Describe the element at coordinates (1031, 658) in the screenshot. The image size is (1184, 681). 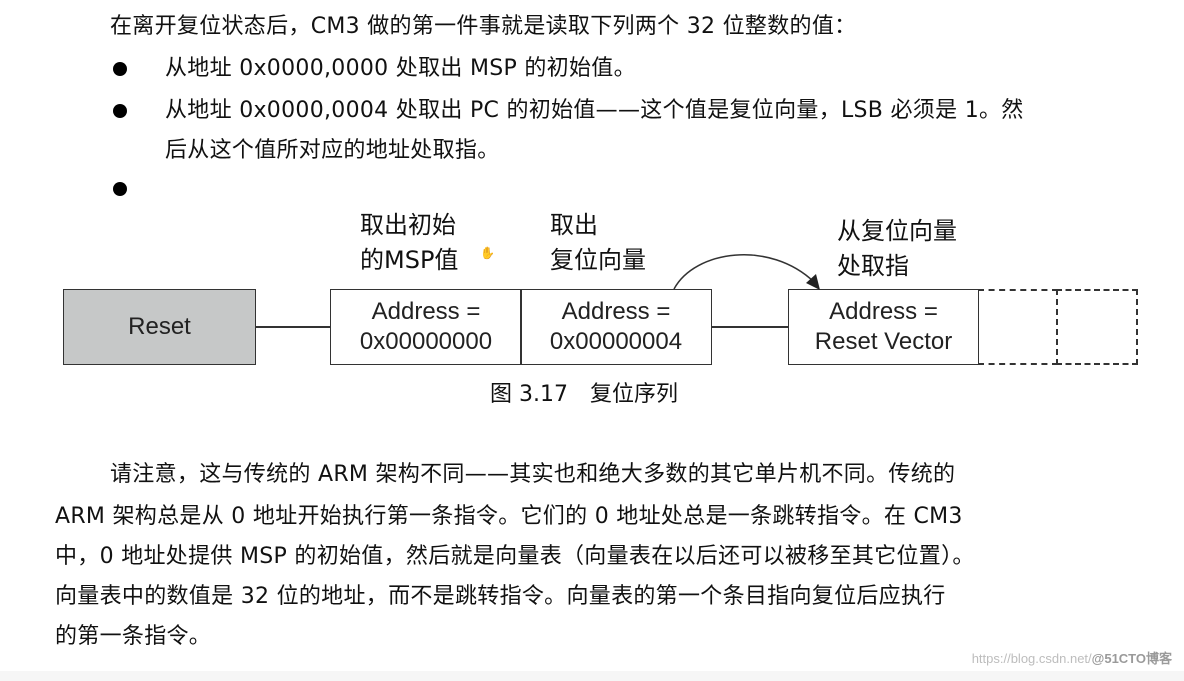
I see `watermark-url: https://blog.csdn.net/` at that location.